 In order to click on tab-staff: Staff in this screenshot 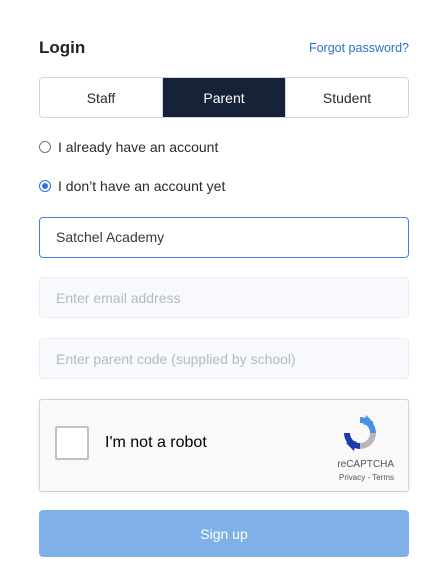, I will do `click(101, 97)`.